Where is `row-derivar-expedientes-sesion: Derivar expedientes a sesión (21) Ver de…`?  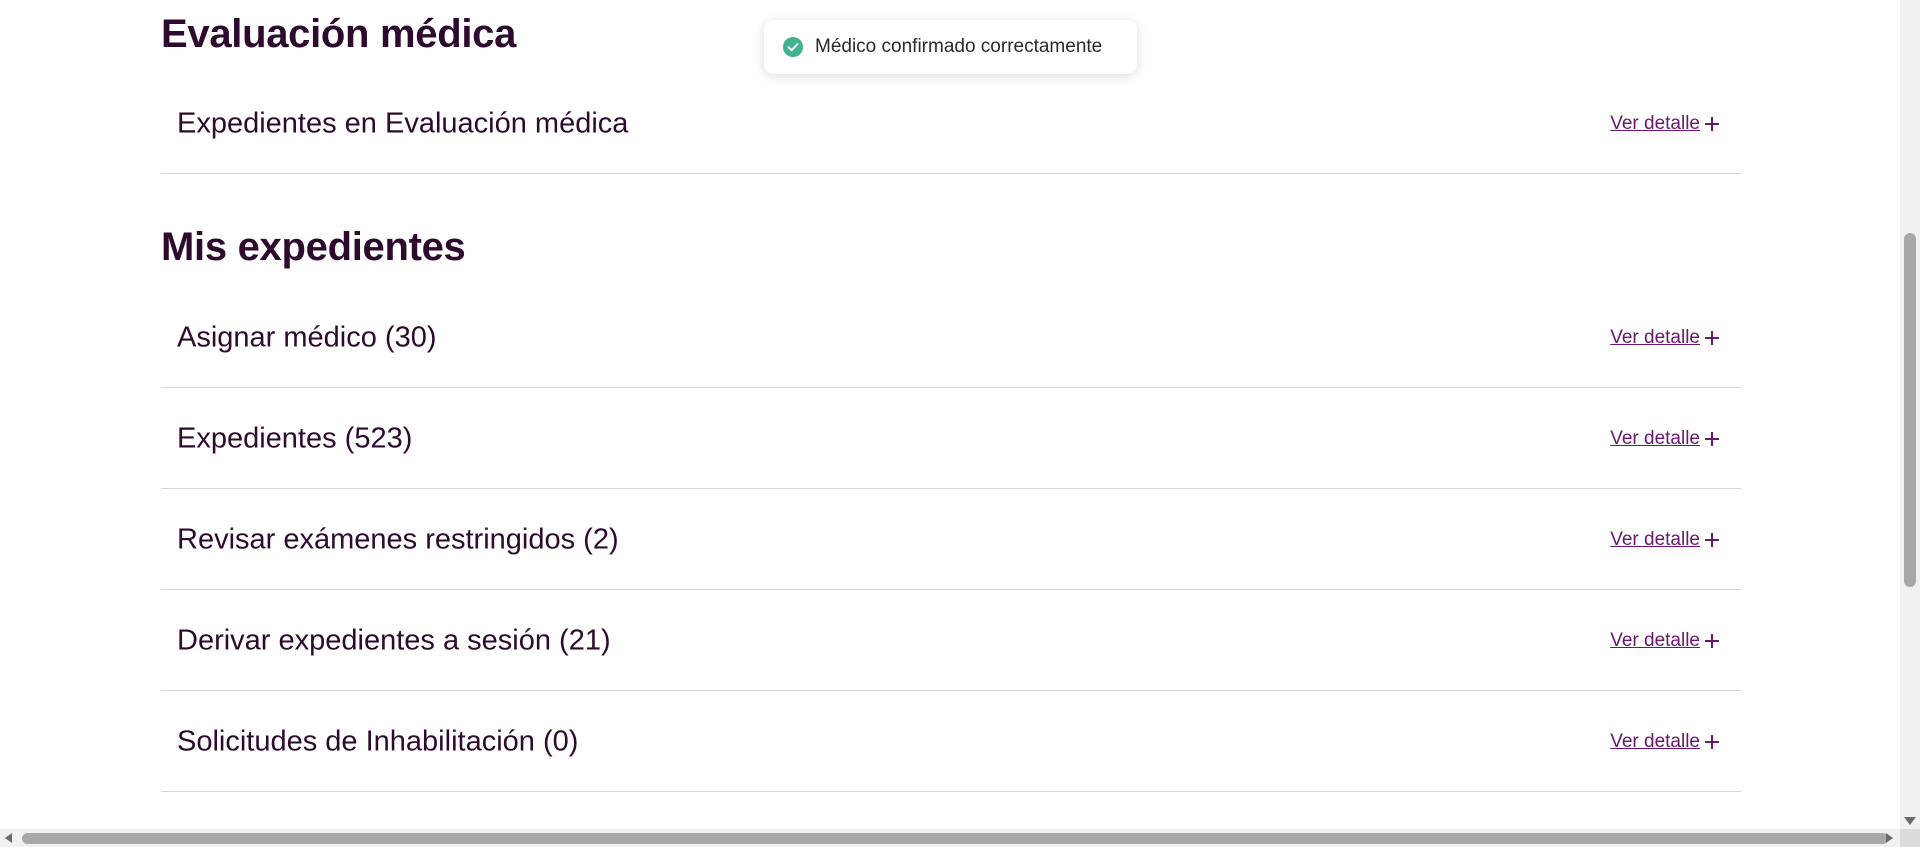
row-derivar-expedientes-sesion: Derivar expedientes a sesión (21) Ver de… is located at coordinates (951, 641).